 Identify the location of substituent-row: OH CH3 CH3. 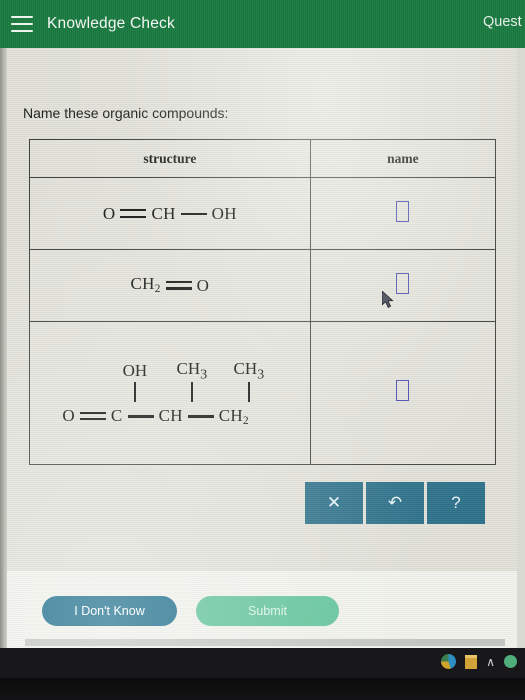
(191, 371).